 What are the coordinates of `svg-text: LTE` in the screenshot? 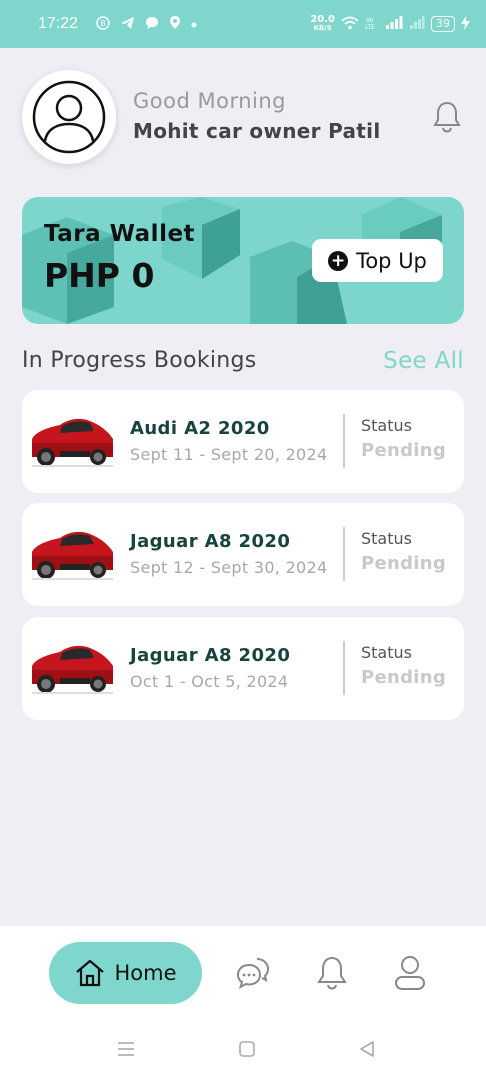 It's located at (370, 27).